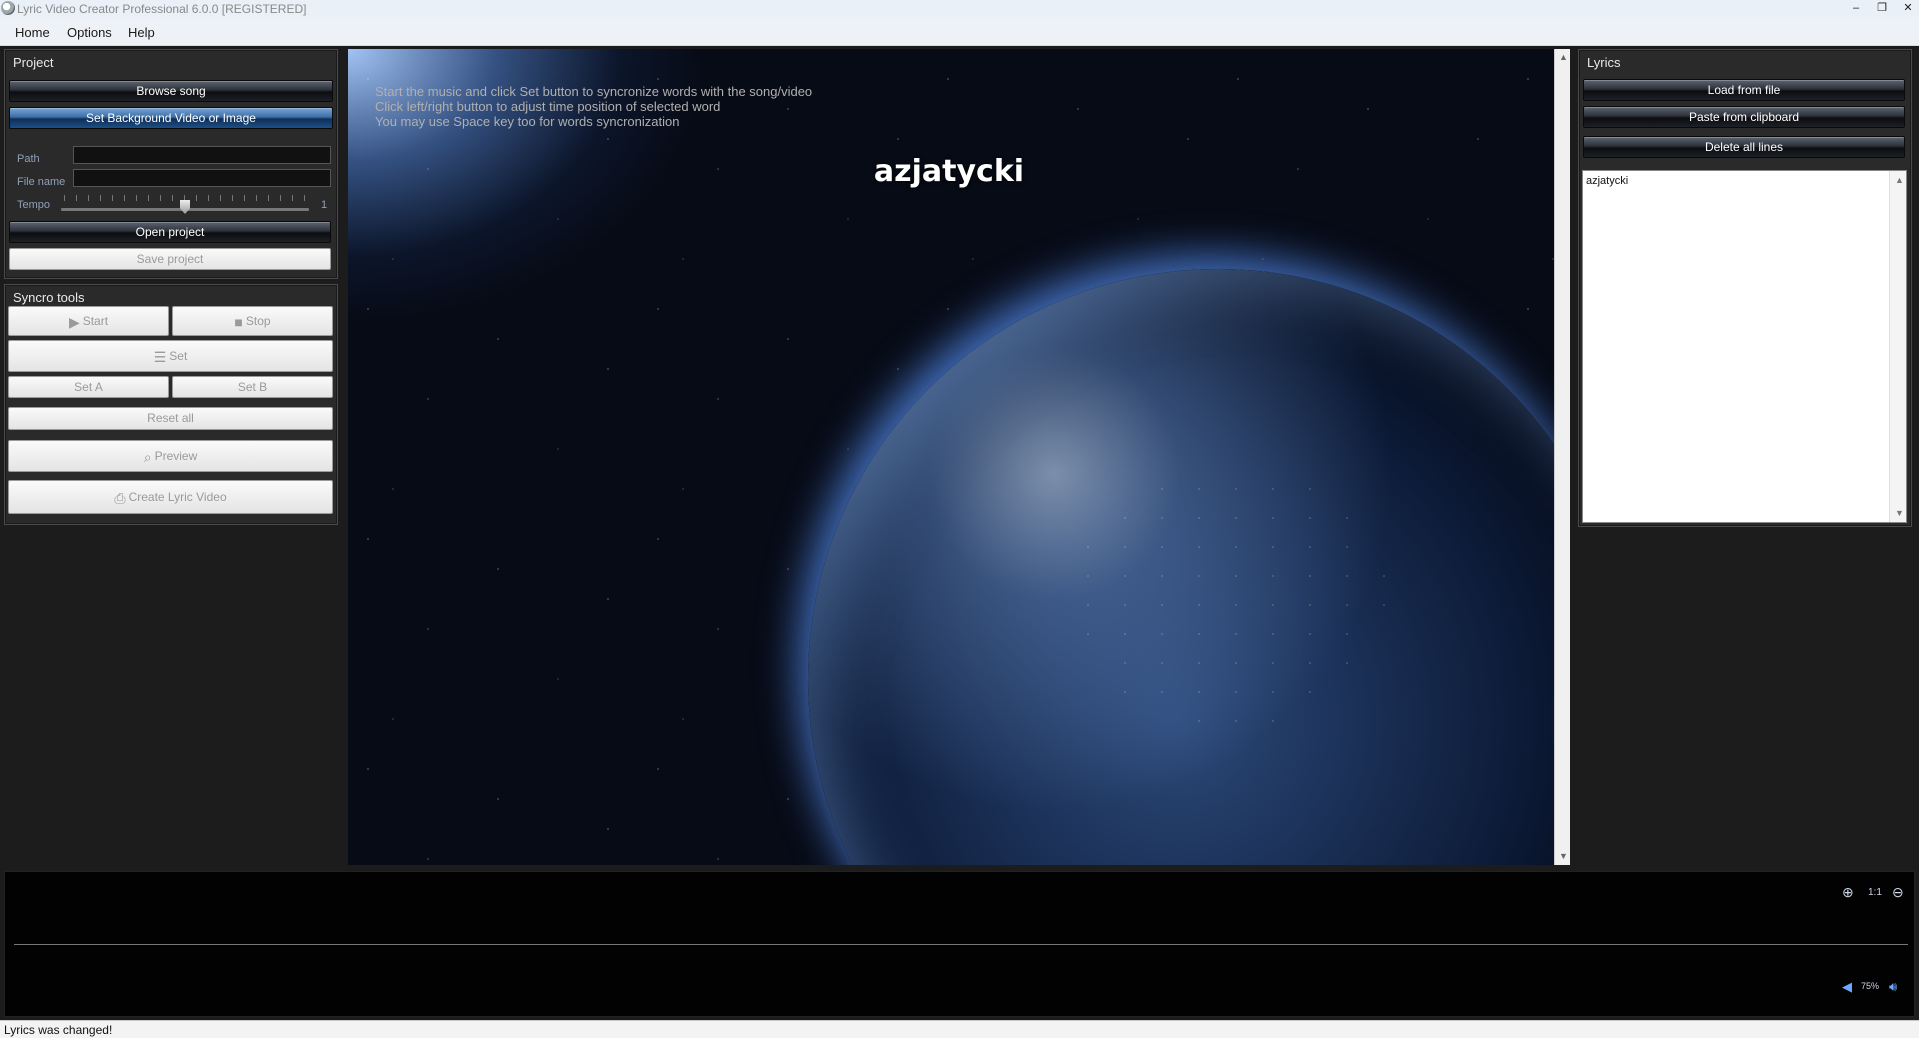 The height and width of the screenshot is (1038, 1919). What do you see at coordinates (1893, 987) in the screenshot?
I see `volume-up-icon: 🔊︎` at bounding box center [1893, 987].